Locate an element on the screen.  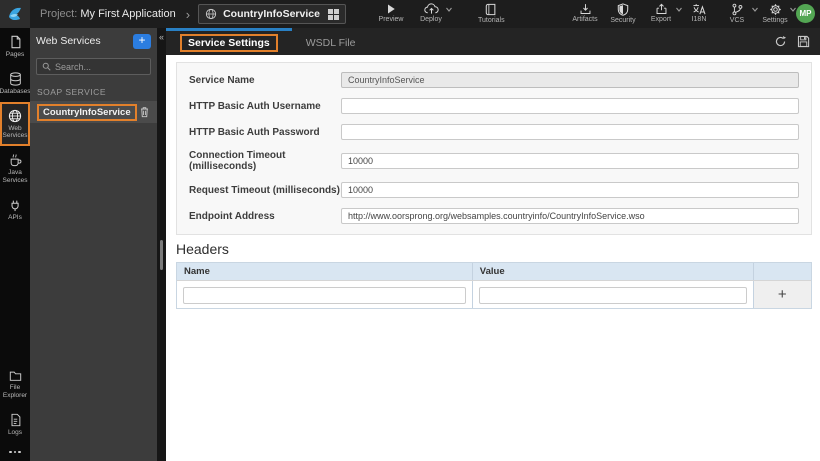
collapse-panel-button: « is located at coordinates (161, 37).